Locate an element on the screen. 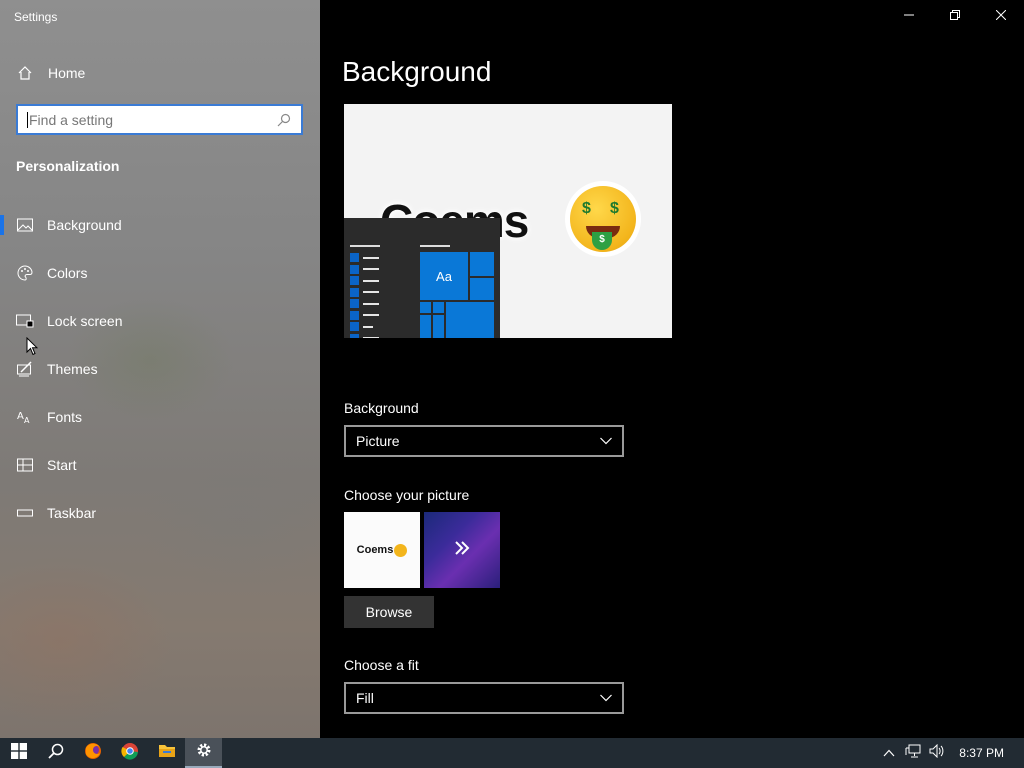 Image resolution: width=1024 pixels, height=768 pixels. sidebar-item-label: Background is located at coordinates (84, 225).